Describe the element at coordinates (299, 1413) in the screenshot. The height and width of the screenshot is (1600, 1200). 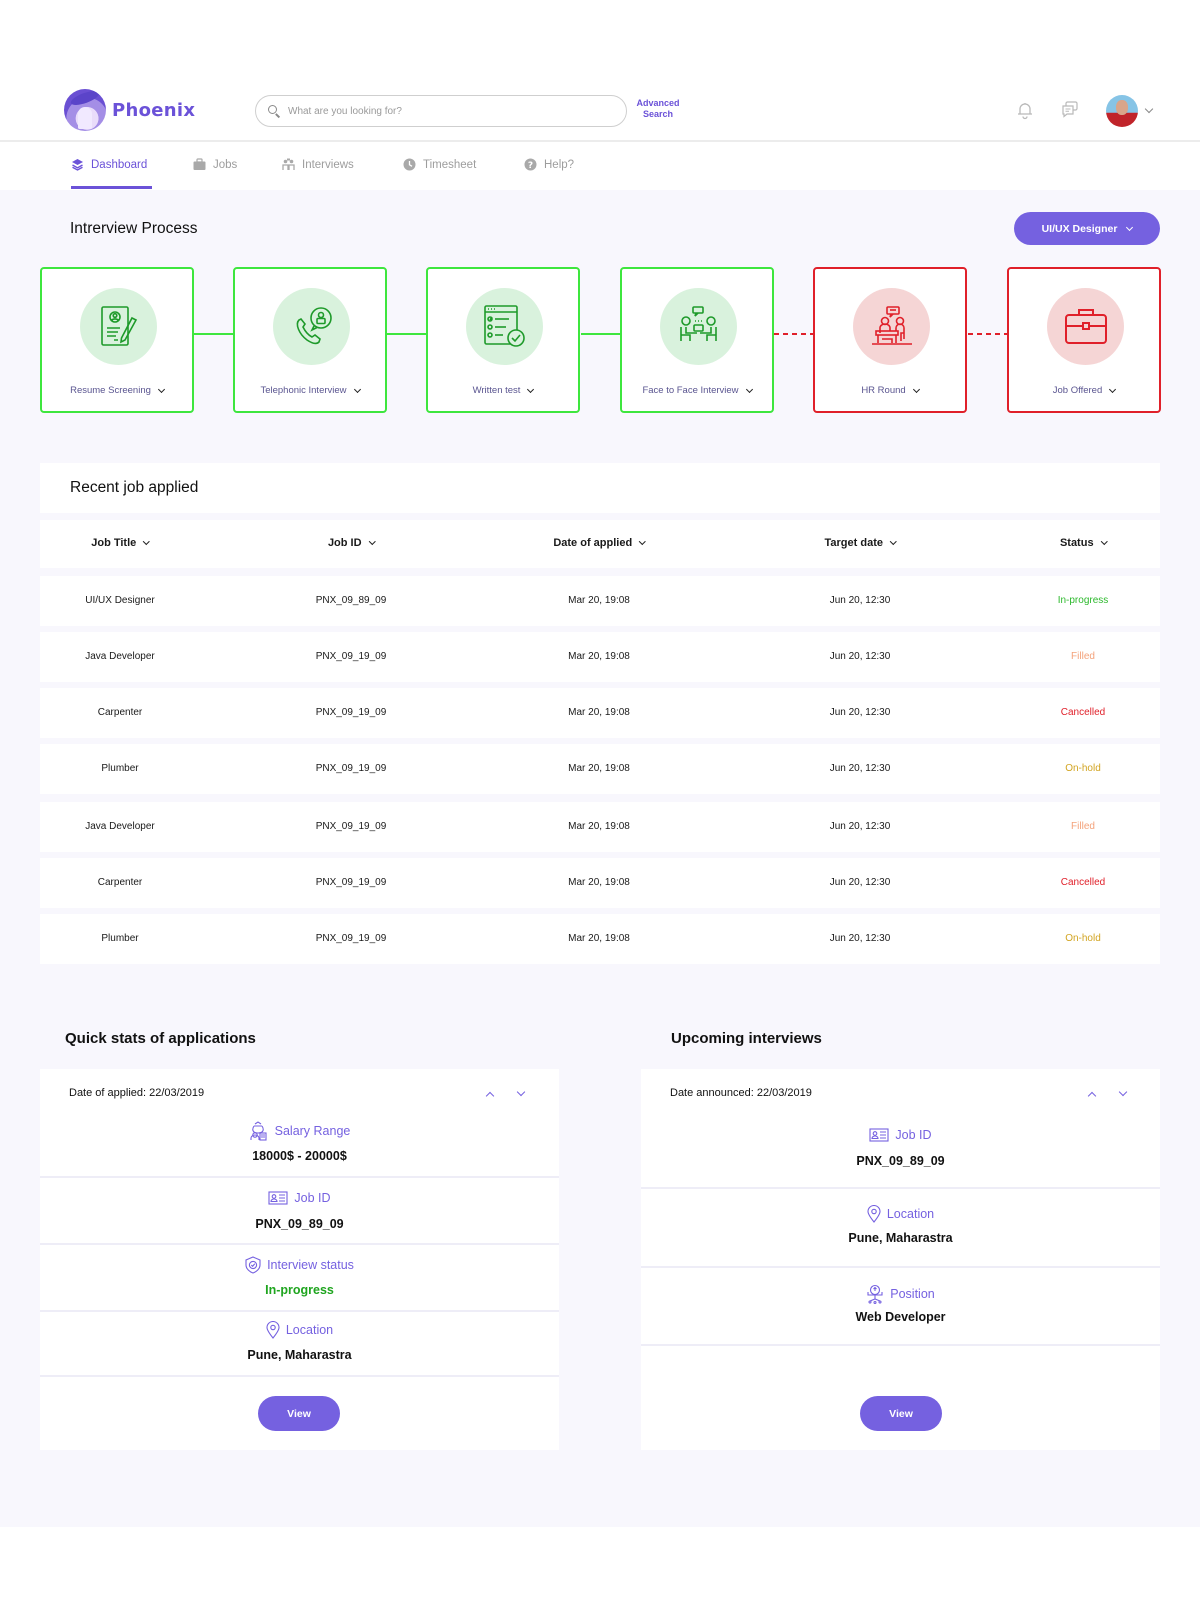
I see `quick-stats-view-button: View` at that location.